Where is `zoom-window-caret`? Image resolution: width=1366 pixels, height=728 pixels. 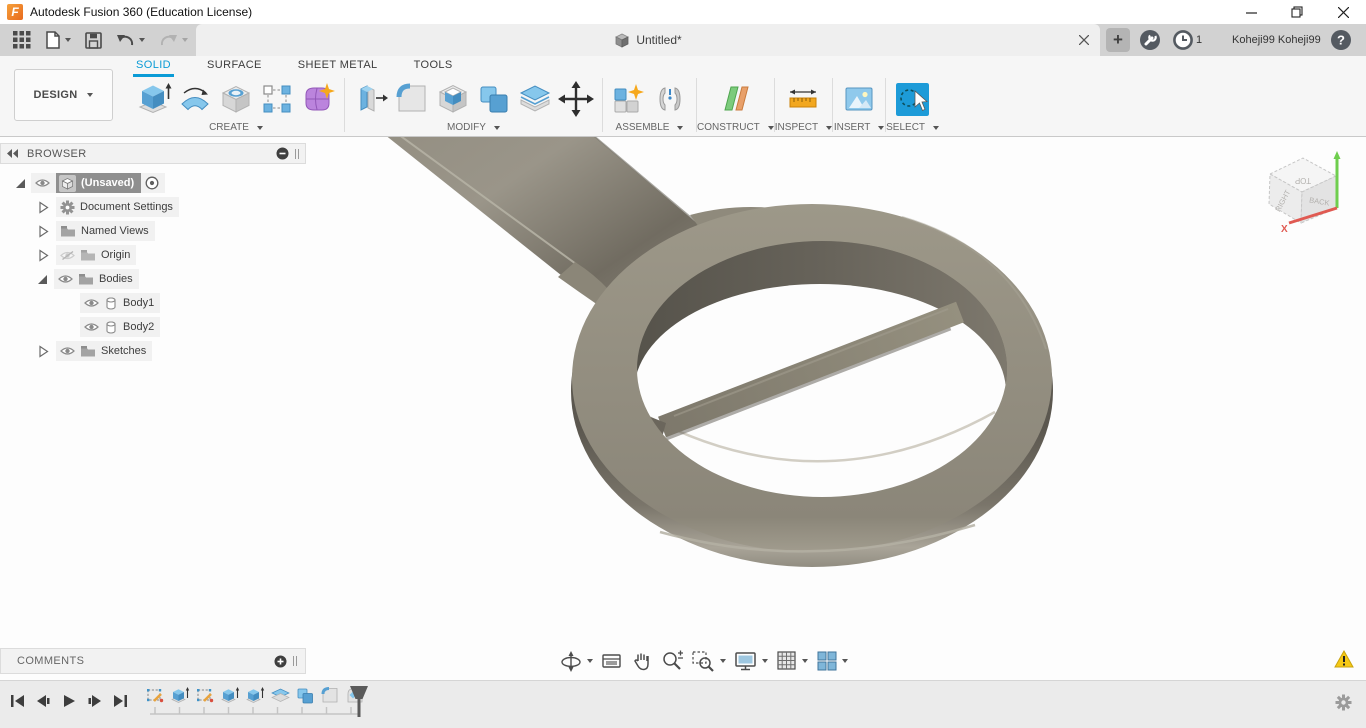
zoom-window-caret is located at coordinates (723, 661).